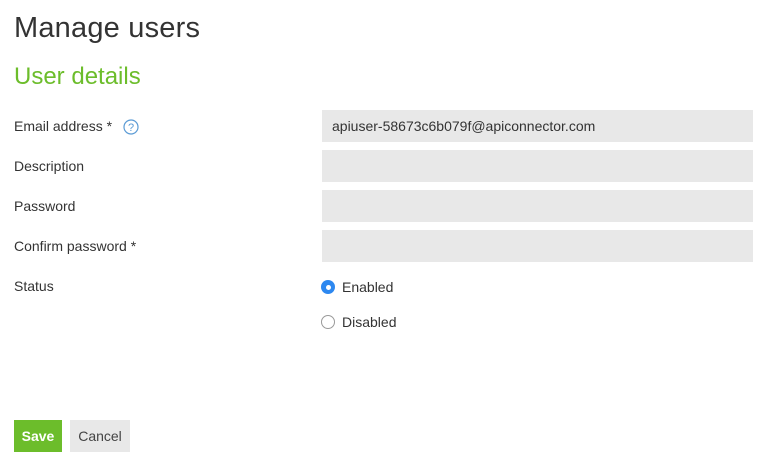  What do you see at coordinates (45, 206) in the screenshot?
I see `password-label: Password` at bounding box center [45, 206].